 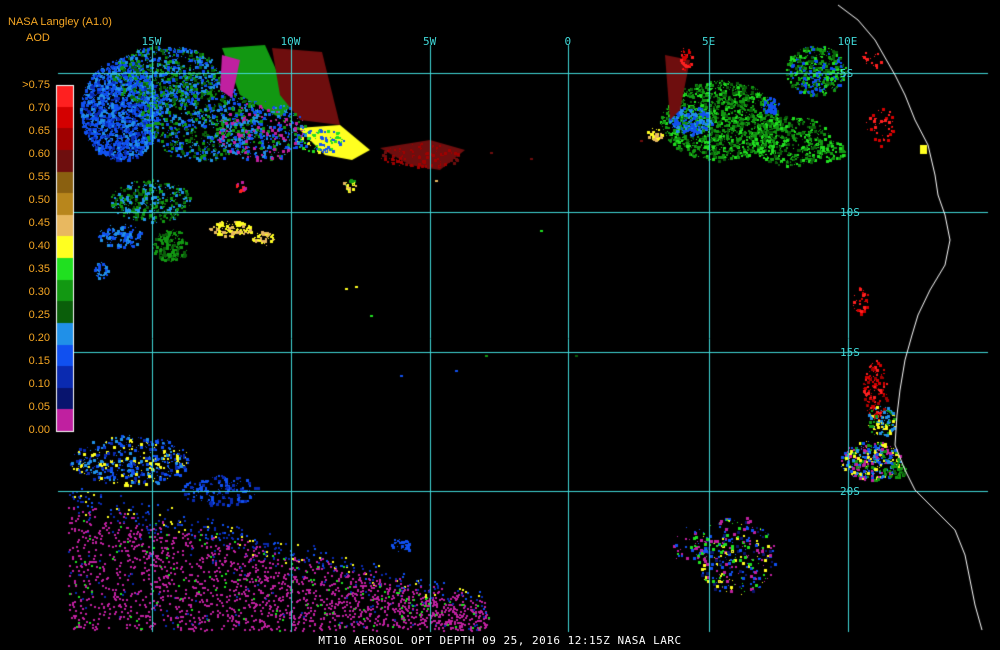 I want to click on legend-label: 0.70, so click(x=39, y=108).